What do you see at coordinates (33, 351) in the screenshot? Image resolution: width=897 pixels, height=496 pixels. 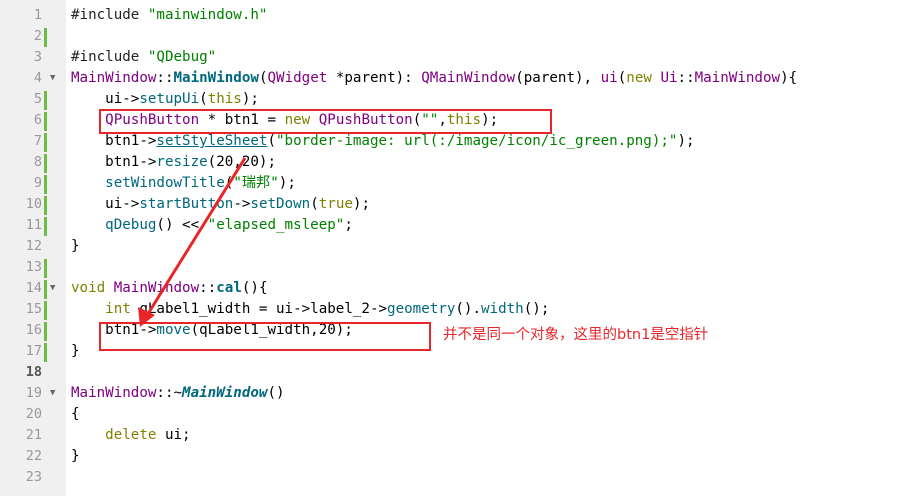 I see `line-number: 17` at bounding box center [33, 351].